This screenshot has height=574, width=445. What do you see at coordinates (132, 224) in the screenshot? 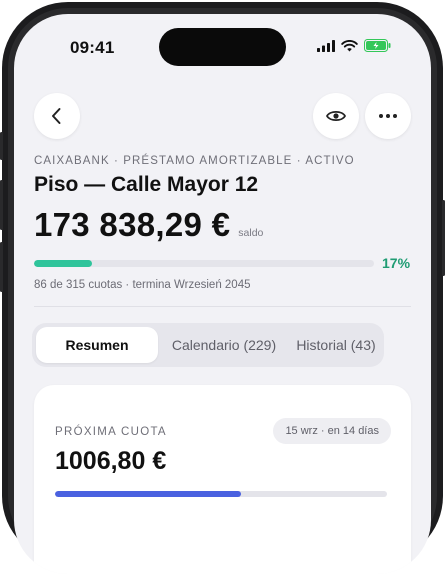
I see `balance-amount: 173 838,29 €` at bounding box center [132, 224].